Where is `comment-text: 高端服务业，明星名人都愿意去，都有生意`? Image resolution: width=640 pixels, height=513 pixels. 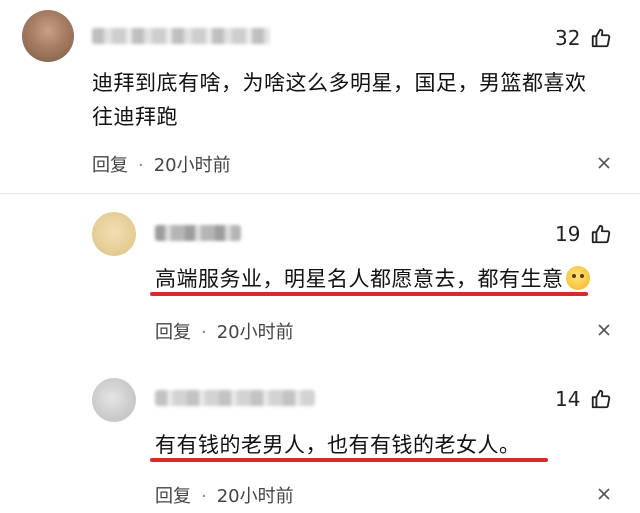 comment-text: 高端服务业，明星名人都愿意去，都有生意 is located at coordinates (359, 279).